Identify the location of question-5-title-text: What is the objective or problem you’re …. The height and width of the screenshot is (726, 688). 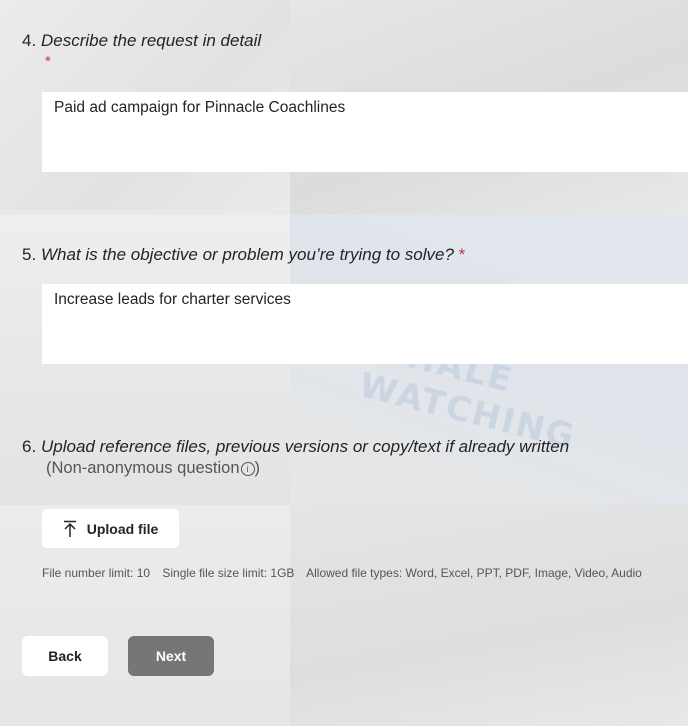
(247, 254).